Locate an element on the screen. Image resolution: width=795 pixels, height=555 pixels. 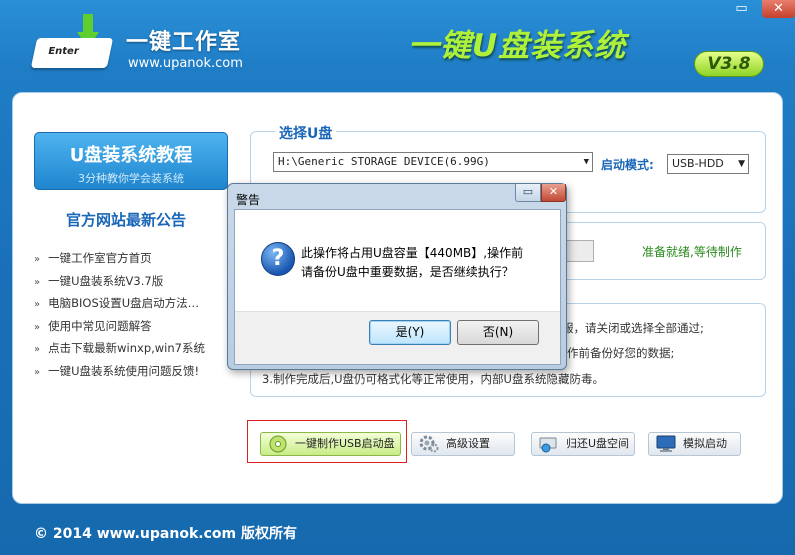
restore-usb-space-label: 归还U盘空间 is located at coordinates (598, 443).